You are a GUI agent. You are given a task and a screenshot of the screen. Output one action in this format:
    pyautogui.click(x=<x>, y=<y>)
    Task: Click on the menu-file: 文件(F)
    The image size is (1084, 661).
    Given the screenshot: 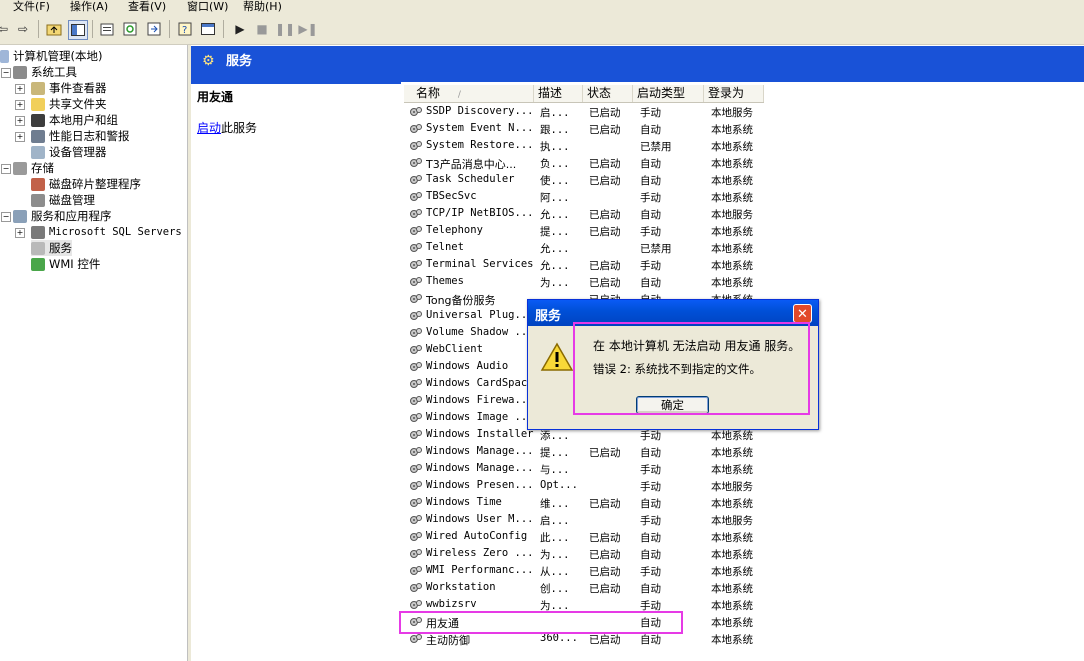 What is the action you would take?
    pyautogui.click(x=31, y=7)
    